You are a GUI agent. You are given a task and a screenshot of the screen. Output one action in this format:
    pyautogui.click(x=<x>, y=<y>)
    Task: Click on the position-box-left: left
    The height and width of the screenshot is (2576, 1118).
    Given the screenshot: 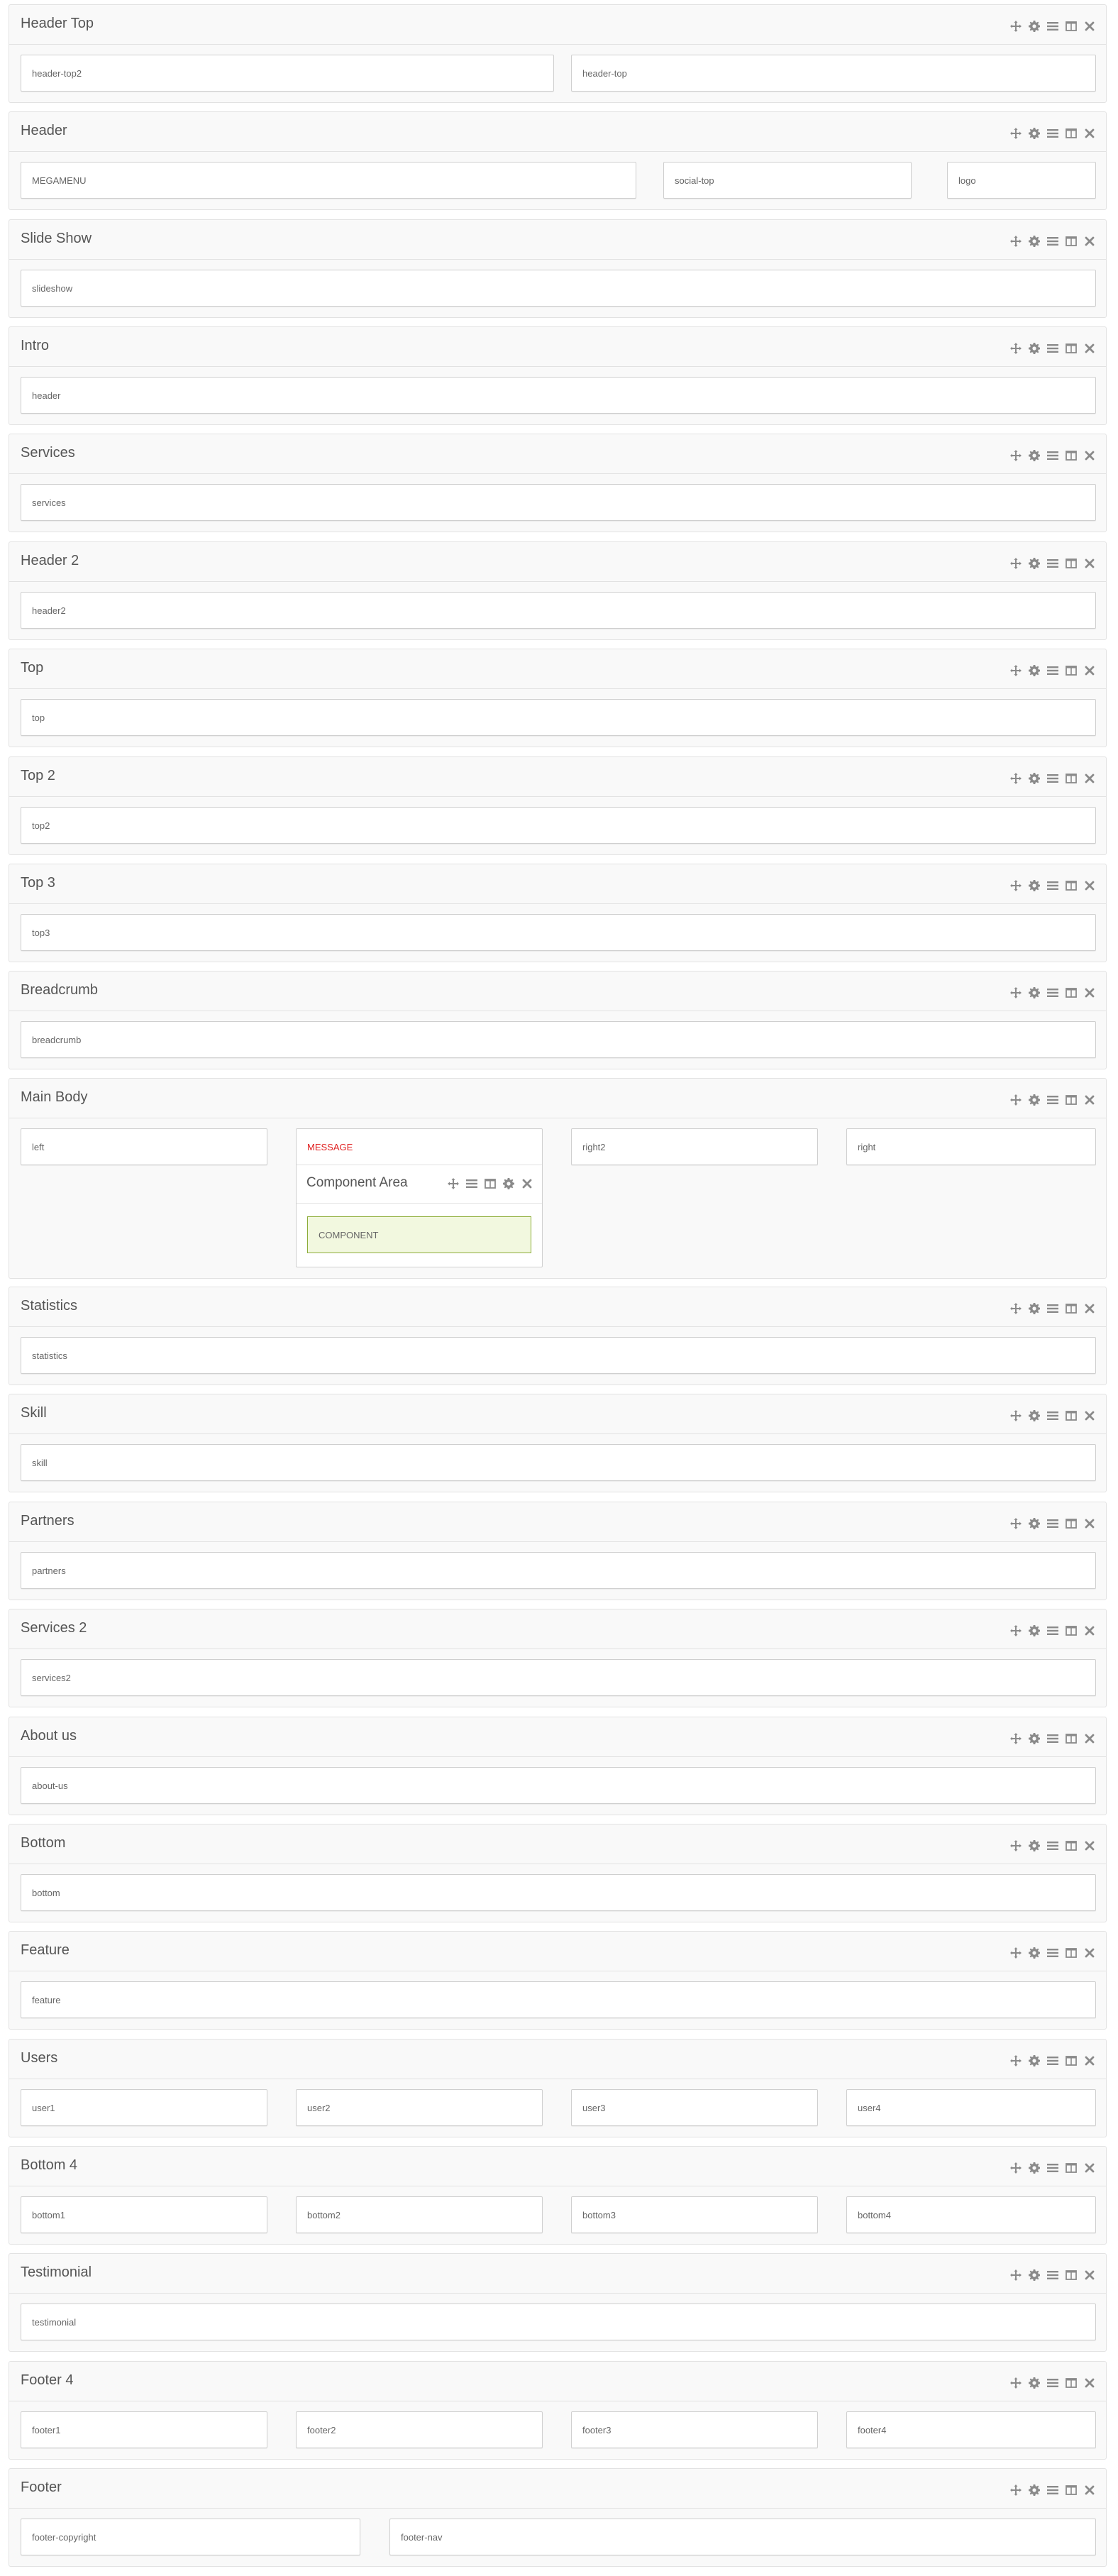 What is the action you would take?
    pyautogui.click(x=144, y=1146)
    